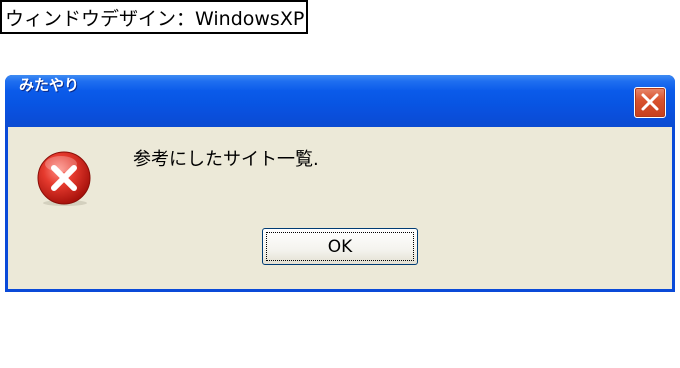 The image size is (680, 368). What do you see at coordinates (64, 178) in the screenshot?
I see `error-icon` at bounding box center [64, 178].